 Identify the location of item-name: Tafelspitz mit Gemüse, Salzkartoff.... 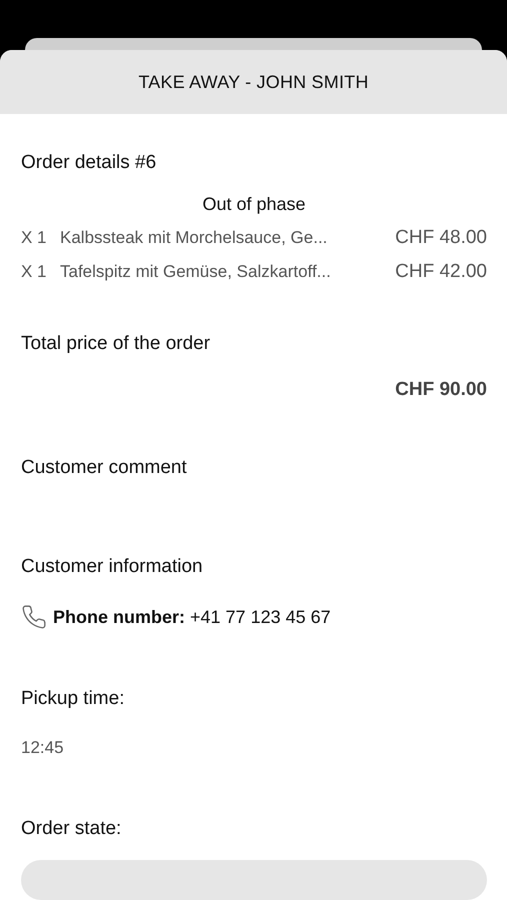
(196, 272).